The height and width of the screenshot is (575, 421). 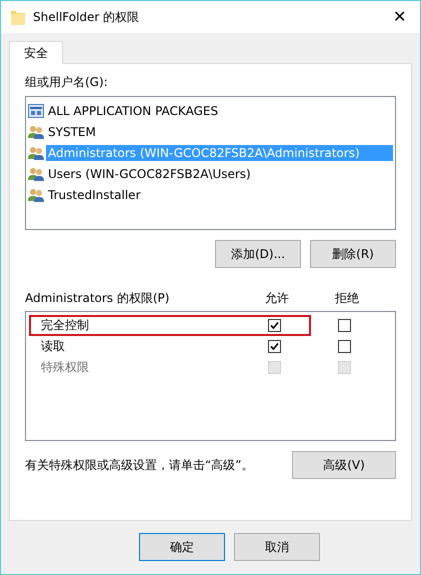 What do you see at coordinates (36, 52) in the screenshot?
I see `tab: 安全` at bounding box center [36, 52].